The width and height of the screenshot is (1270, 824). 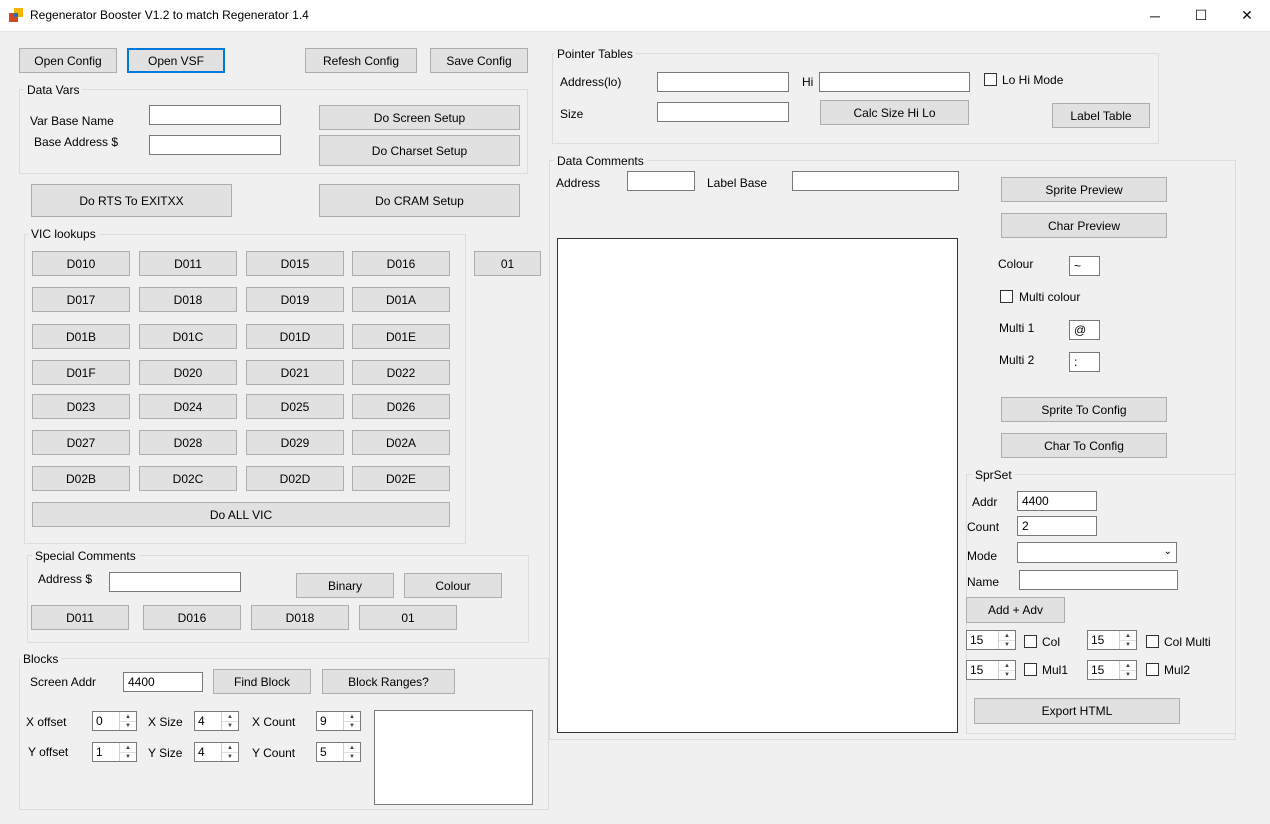 What do you see at coordinates (401, 442) in the screenshot?
I see `vic-d02a-button: D02A` at bounding box center [401, 442].